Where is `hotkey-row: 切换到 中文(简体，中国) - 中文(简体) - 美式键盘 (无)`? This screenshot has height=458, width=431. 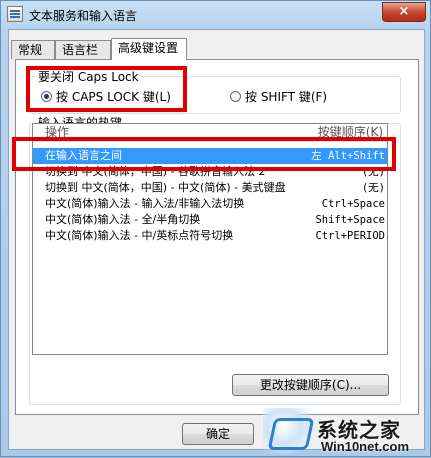
hotkey-row: 切换到 中文(简体，中国) - 中文(简体) - 美式键盘 (无) is located at coordinates (210, 188).